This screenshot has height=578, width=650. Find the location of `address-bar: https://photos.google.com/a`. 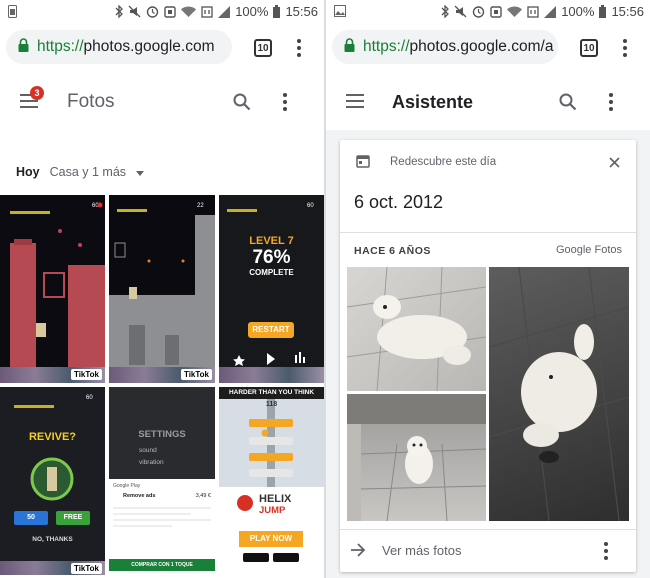

address-bar: https://photos.google.com/a is located at coordinates (445, 47).